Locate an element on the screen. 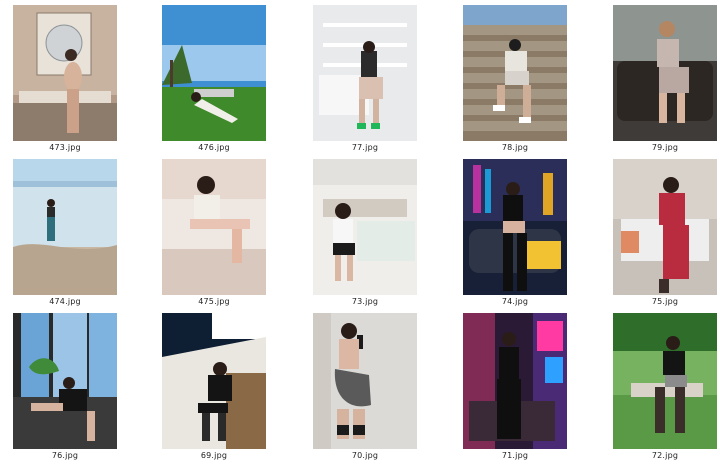  file-name: 76.jpg is located at coordinates (65, 455).